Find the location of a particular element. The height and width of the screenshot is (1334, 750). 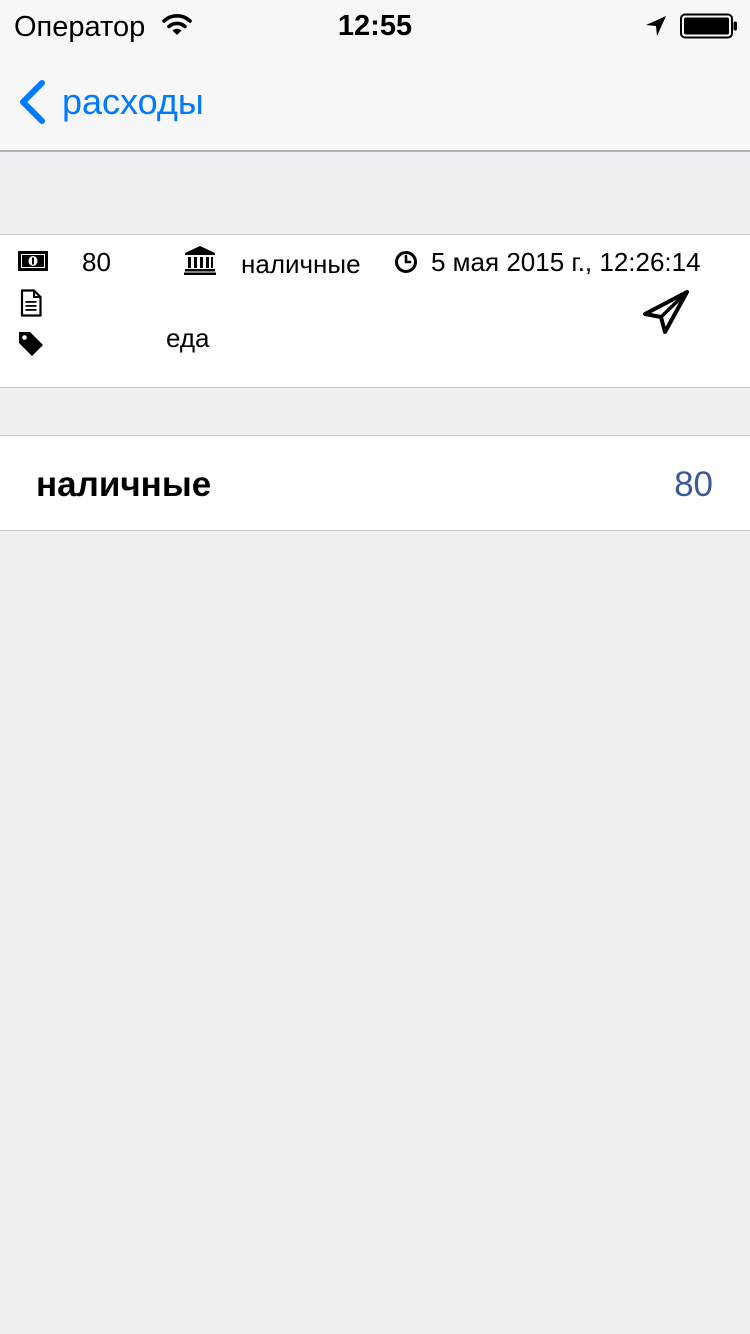

transaction-category: еда is located at coordinates (188, 338).